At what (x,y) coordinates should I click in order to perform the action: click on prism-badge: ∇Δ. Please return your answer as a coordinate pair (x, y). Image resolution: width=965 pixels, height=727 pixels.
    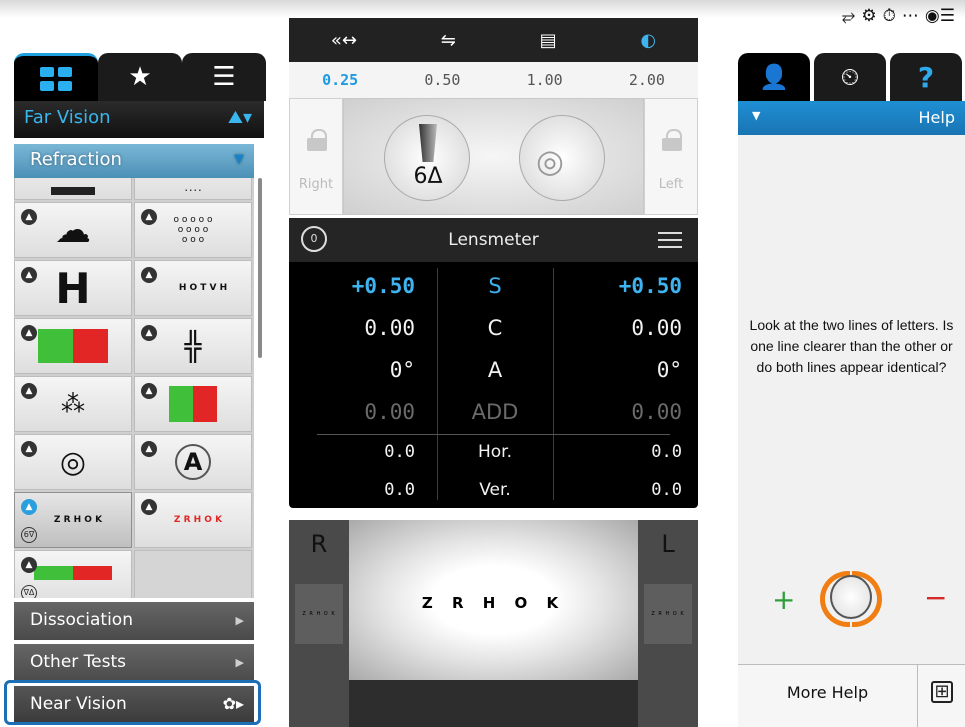
    Looking at the image, I should click on (29, 591).